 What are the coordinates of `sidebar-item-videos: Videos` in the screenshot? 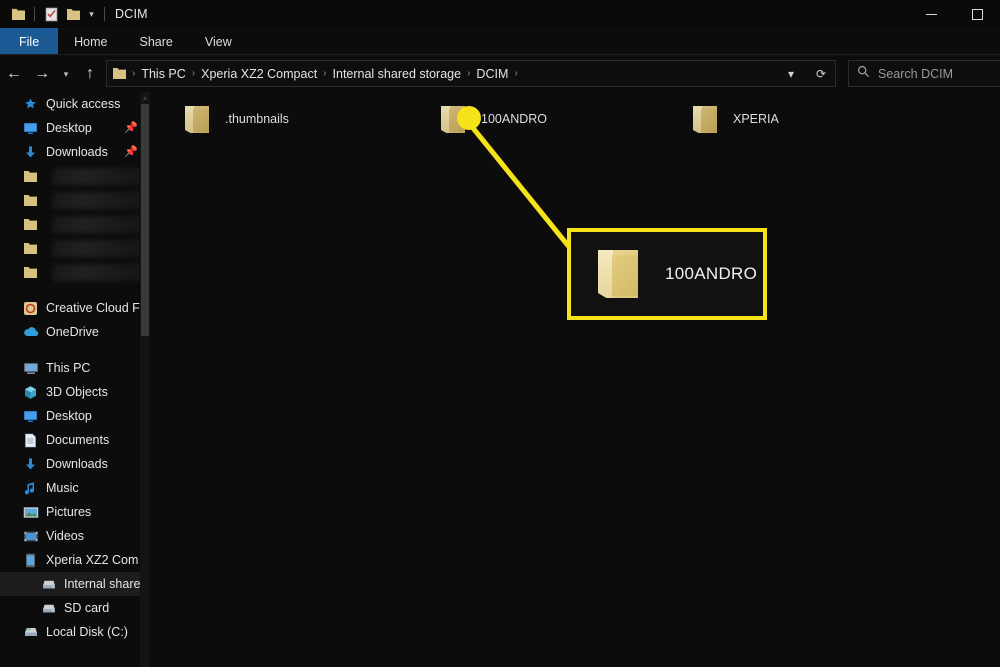 It's located at (73, 536).